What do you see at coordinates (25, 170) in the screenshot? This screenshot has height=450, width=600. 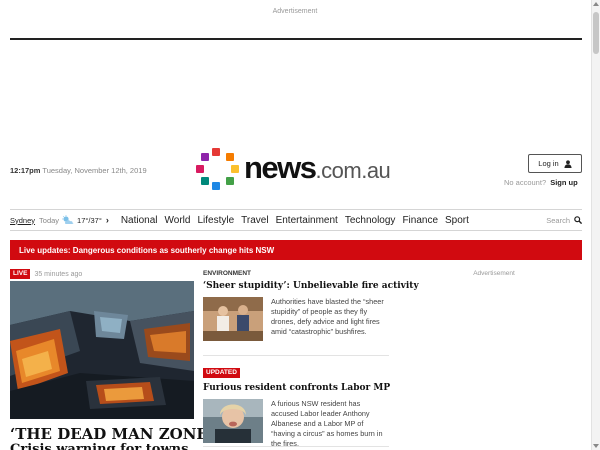 I see `current-time: 12:17pm` at bounding box center [25, 170].